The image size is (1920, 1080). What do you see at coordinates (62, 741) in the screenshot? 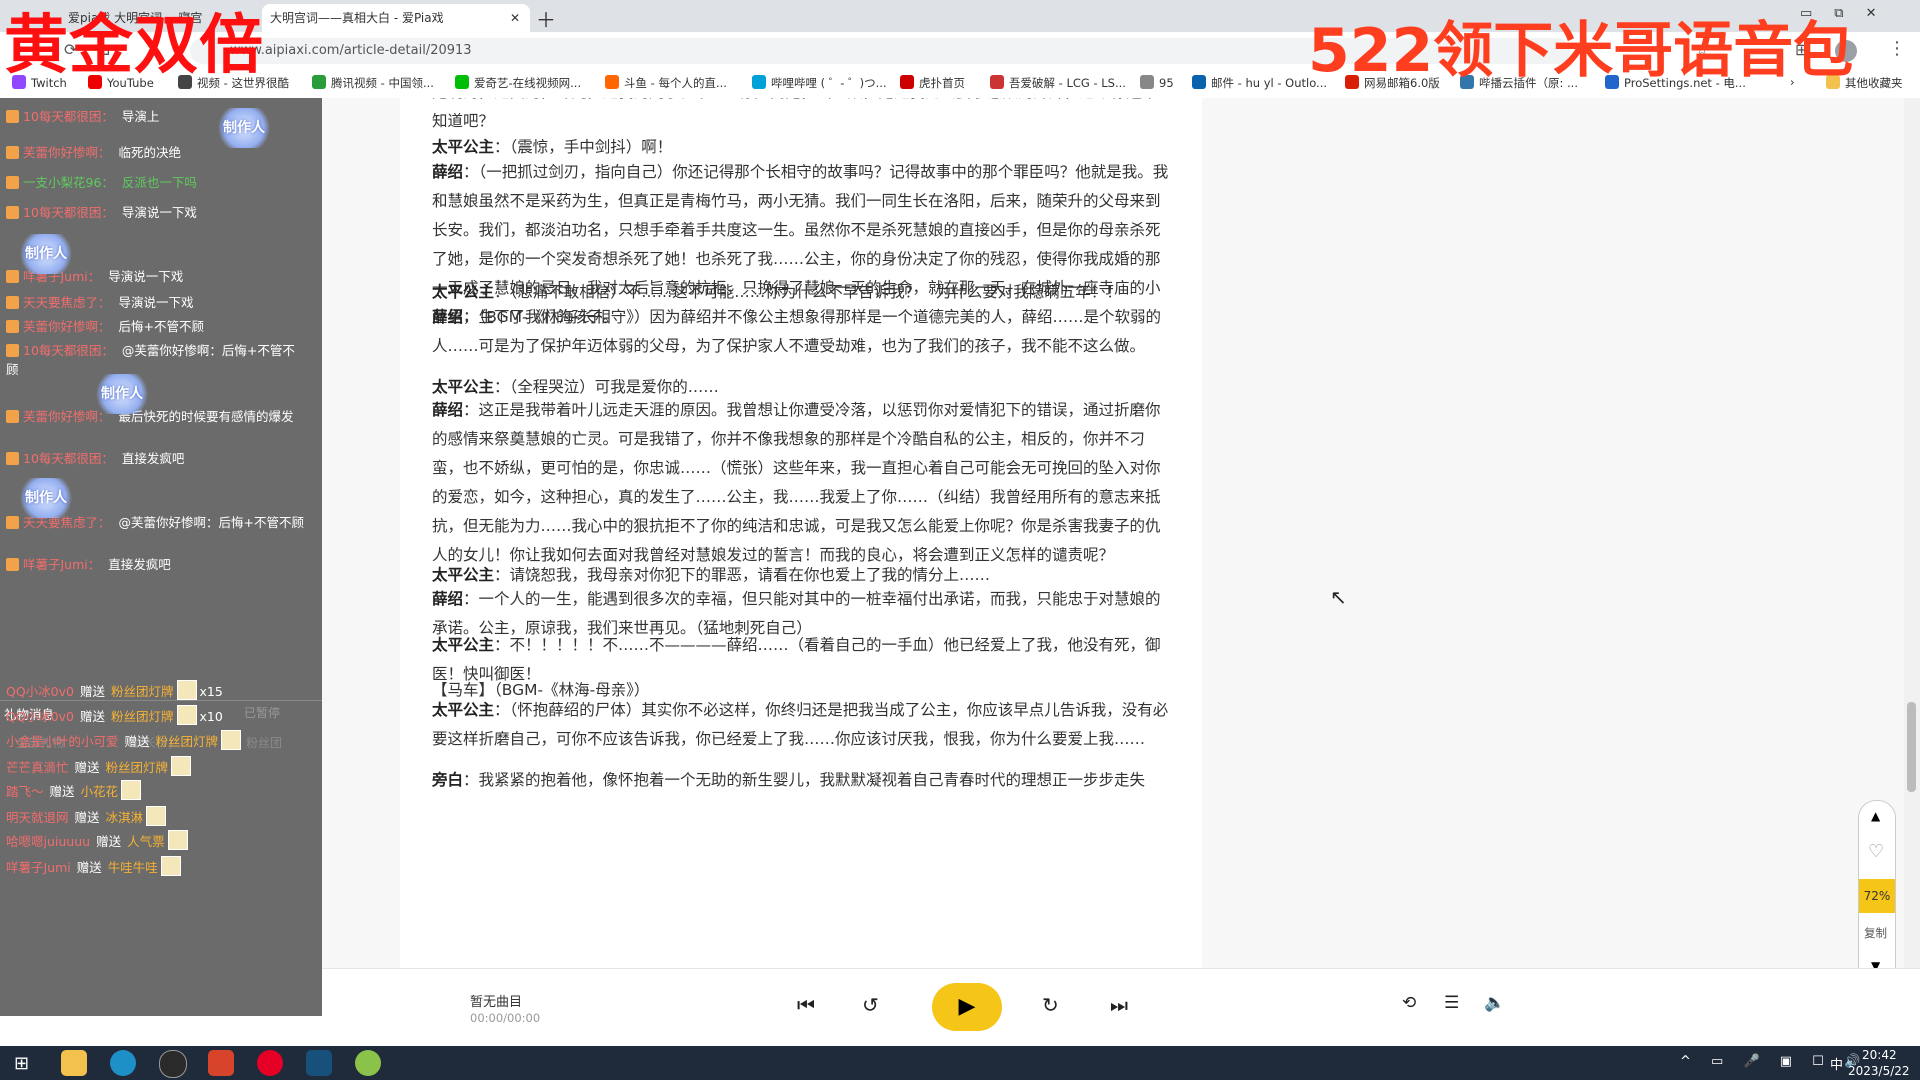
I see `gift-username: 小盒是小叶的小可爱` at bounding box center [62, 741].